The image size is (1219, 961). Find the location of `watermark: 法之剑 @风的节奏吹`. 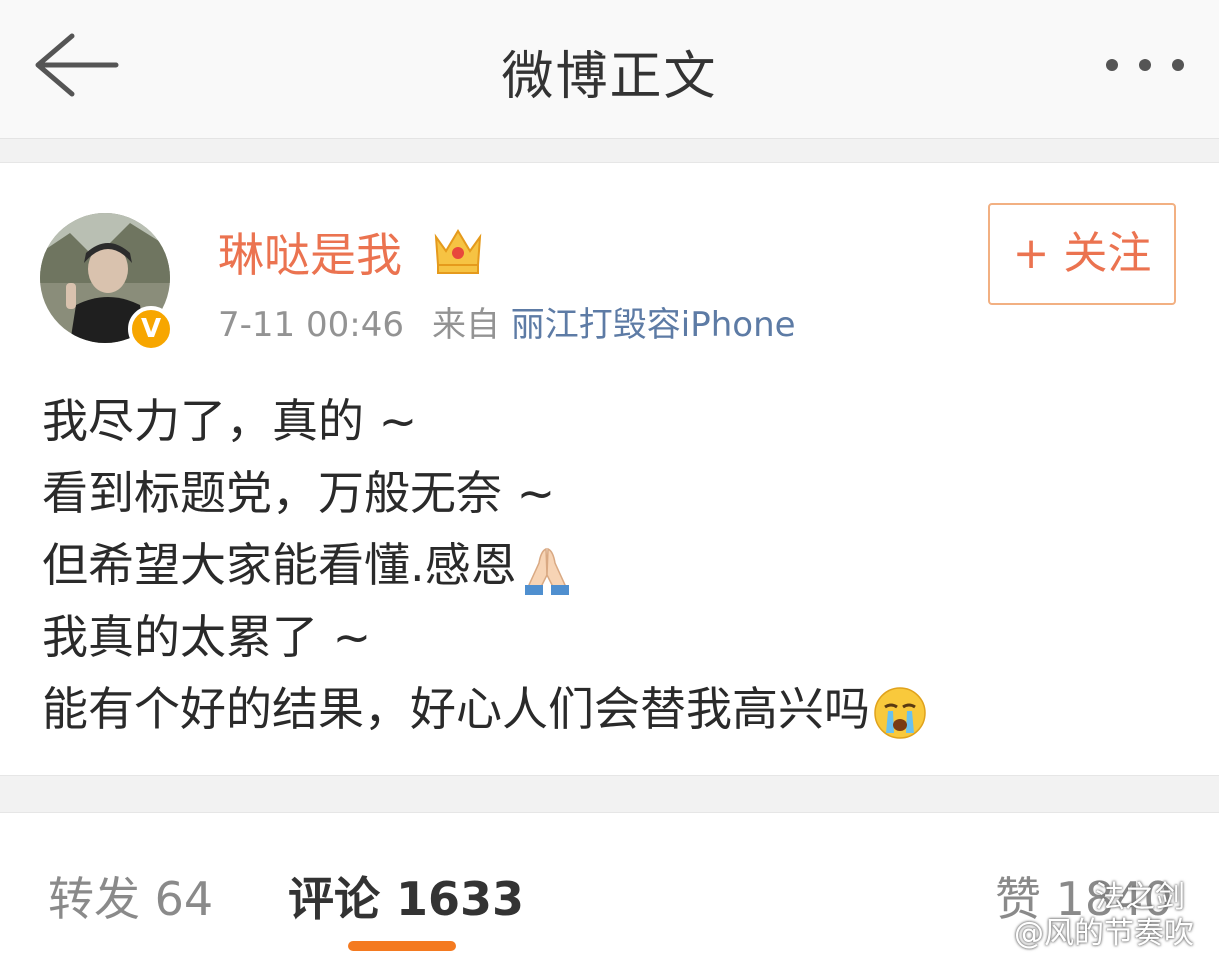

watermark: 法之剑 @风的节奏吹 is located at coordinates (1095, 916).